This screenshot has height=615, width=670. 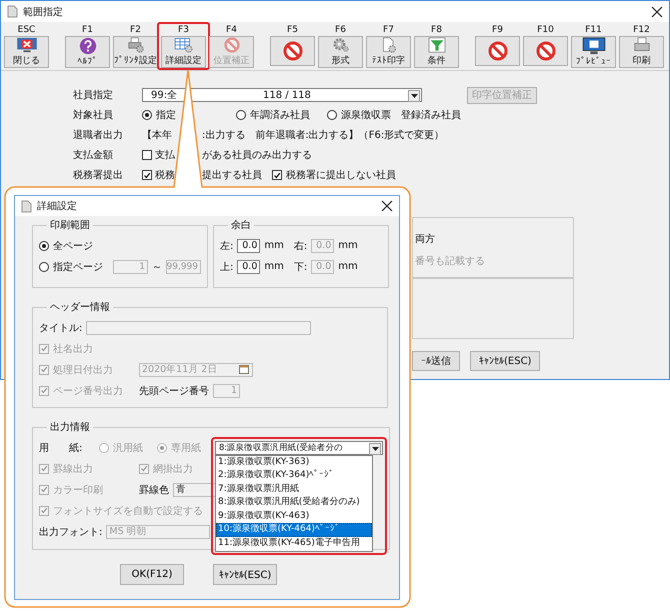 What do you see at coordinates (78, 490) in the screenshot?
I see `checkbox-label: カラー印刷` at bounding box center [78, 490].